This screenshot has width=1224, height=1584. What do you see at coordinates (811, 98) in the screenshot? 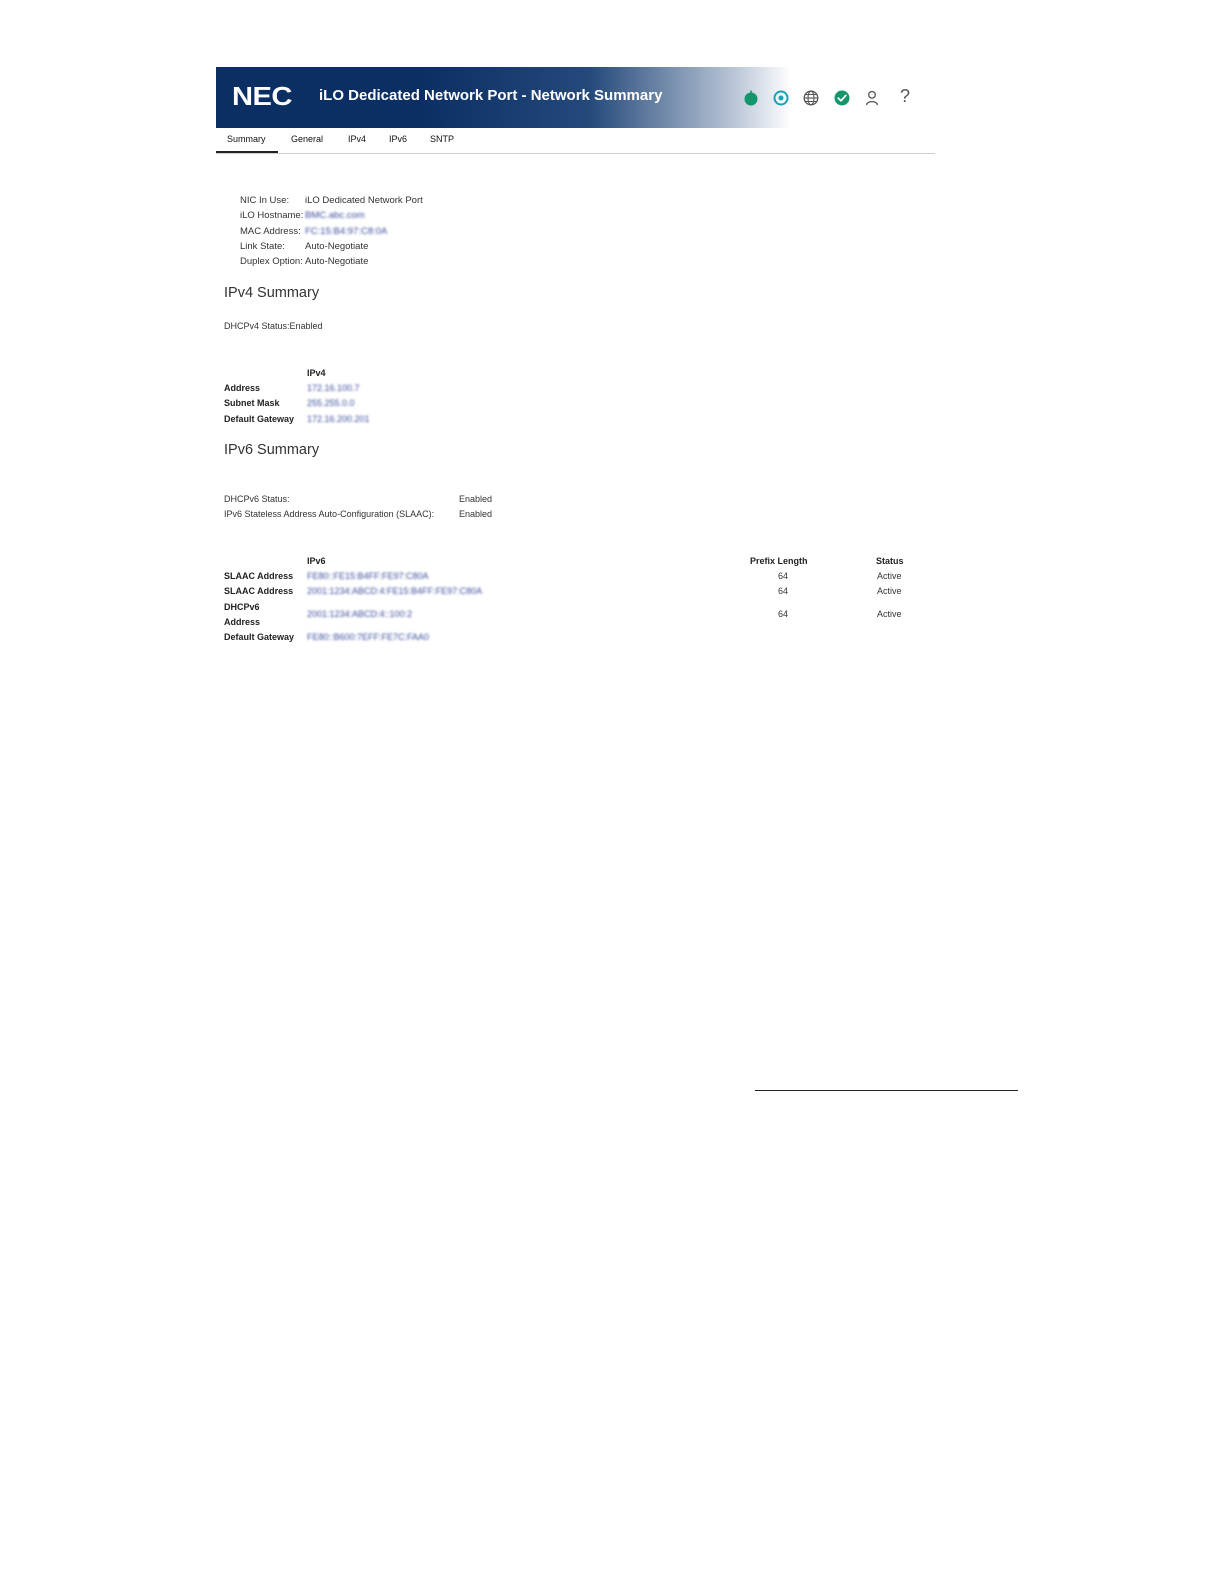
I see `globe-icon` at bounding box center [811, 98].